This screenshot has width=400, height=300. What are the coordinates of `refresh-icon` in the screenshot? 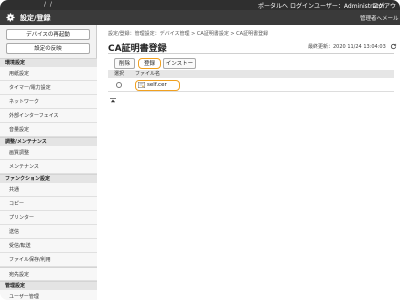 It's located at (393, 46).